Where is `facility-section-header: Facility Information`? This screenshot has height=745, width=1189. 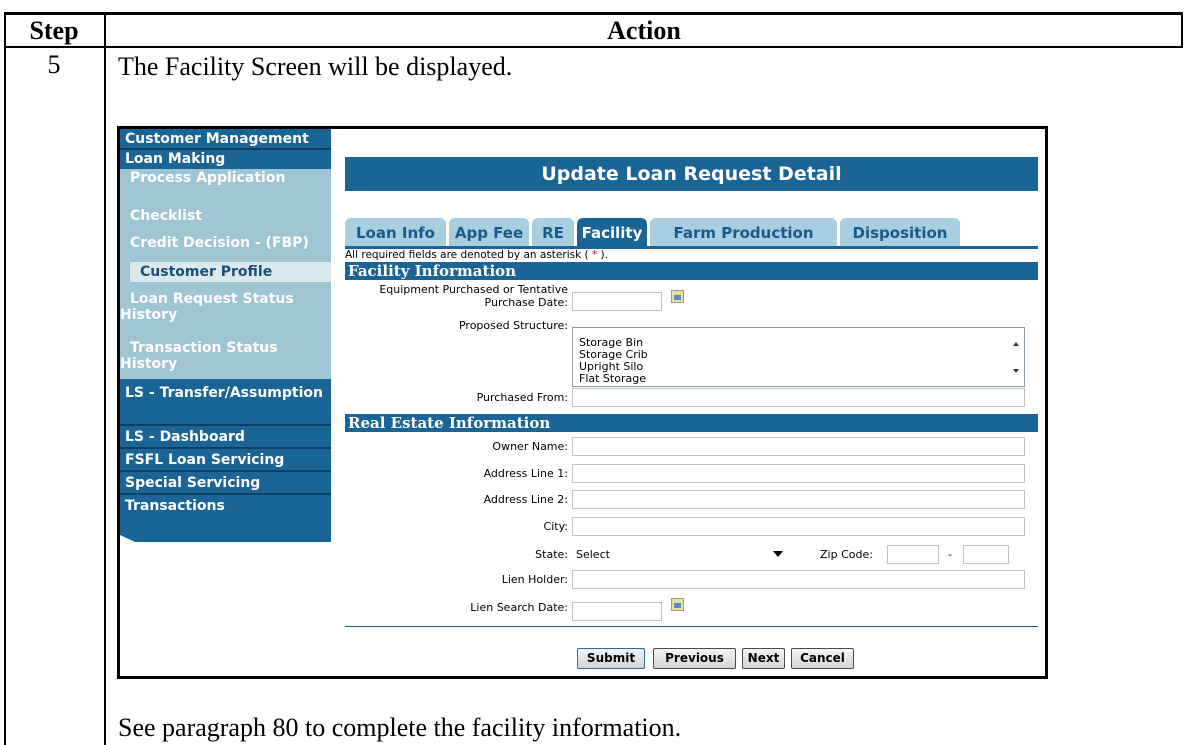
facility-section-header: Facility Information is located at coordinates (691, 271).